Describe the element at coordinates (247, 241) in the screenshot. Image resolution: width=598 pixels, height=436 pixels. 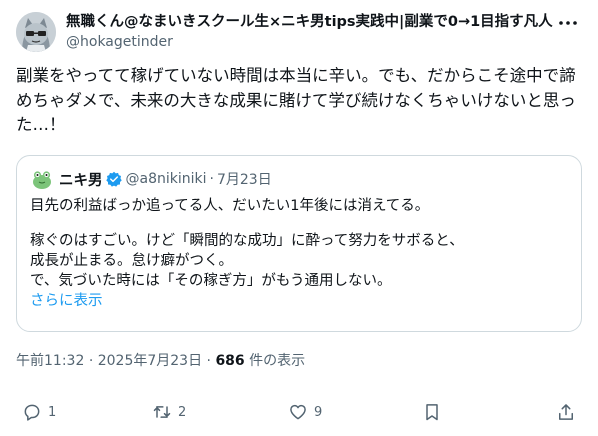
I see `quoted-text-line: 稼ぐのはすごい。けど「瞬間的な成功」に酔って努力をサボると、` at that location.